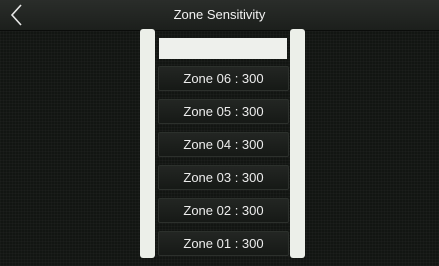 The width and height of the screenshot is (439, 266). I want to click on zone-01-button: Zone 01 : 300, so click(223, 243).